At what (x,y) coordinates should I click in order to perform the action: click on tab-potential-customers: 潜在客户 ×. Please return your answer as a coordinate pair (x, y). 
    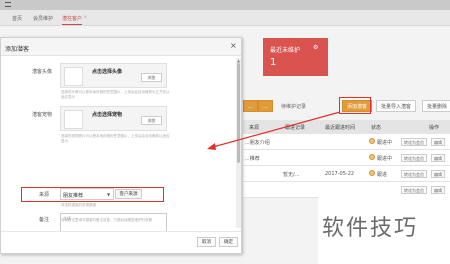
    Looking at the image, I should click on (74, 19).